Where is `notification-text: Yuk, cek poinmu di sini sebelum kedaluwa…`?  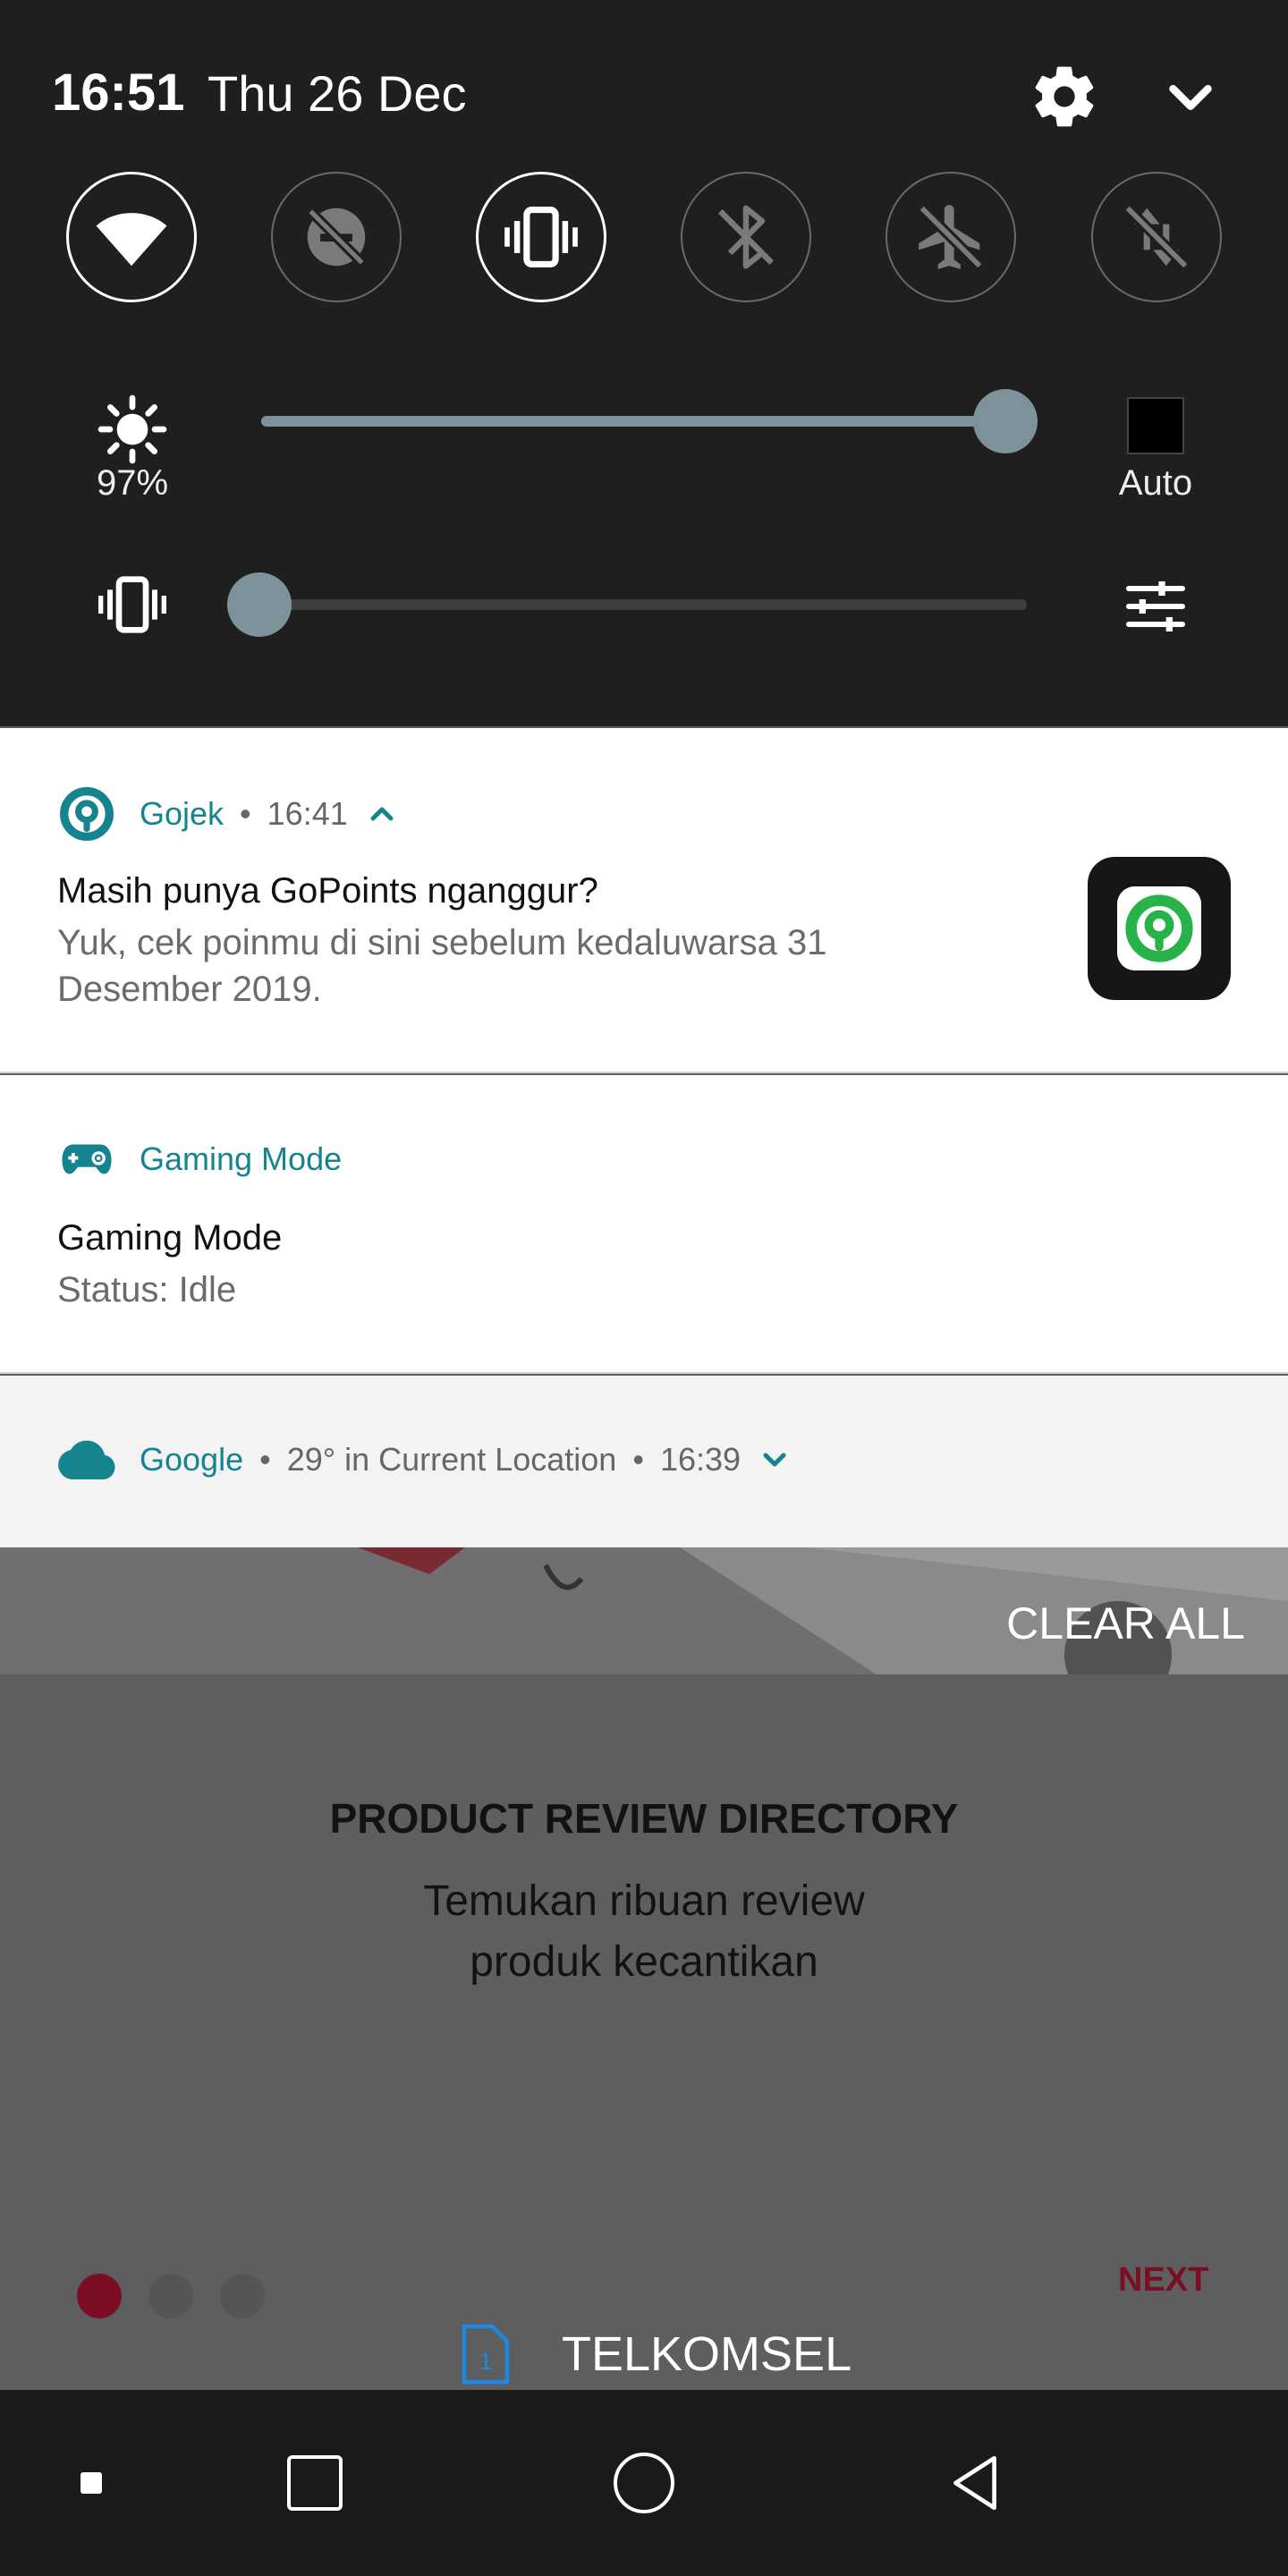 notification-text: Yuk, cek poinmu di sini sebelum kedaluwa… is located at coordinates (441, 966).